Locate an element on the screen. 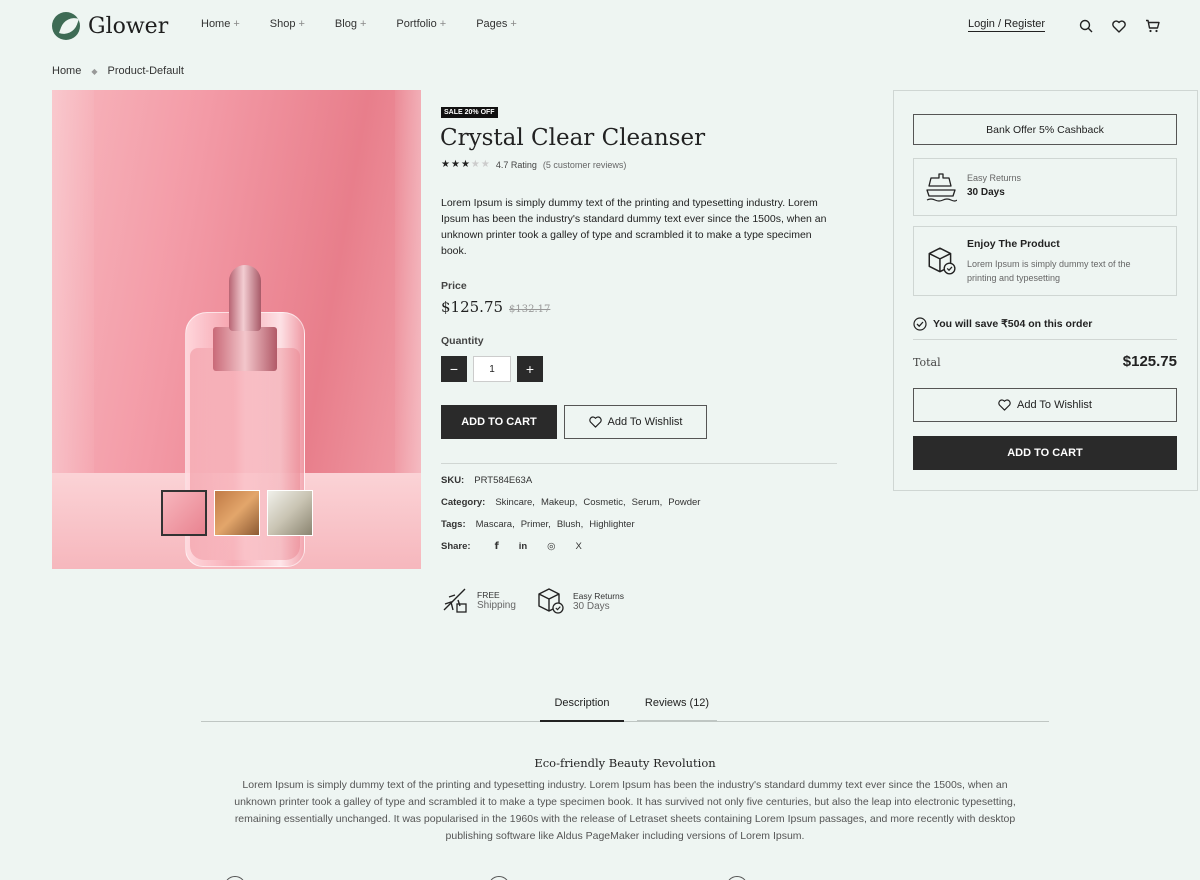 Image resolution: width=1200 pixels, height=880 pixels. sku-value: PRT584E63A is located at coordinates (503, 480).